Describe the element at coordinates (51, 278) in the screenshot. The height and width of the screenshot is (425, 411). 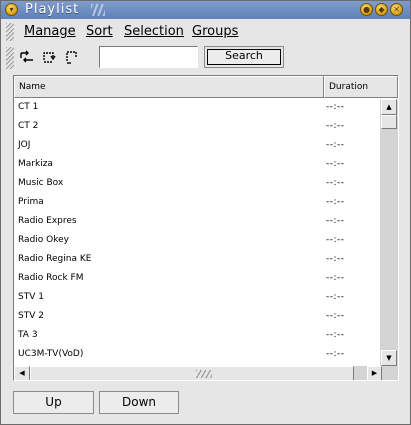
I see `item-name: Radio Rock FM` at that location.